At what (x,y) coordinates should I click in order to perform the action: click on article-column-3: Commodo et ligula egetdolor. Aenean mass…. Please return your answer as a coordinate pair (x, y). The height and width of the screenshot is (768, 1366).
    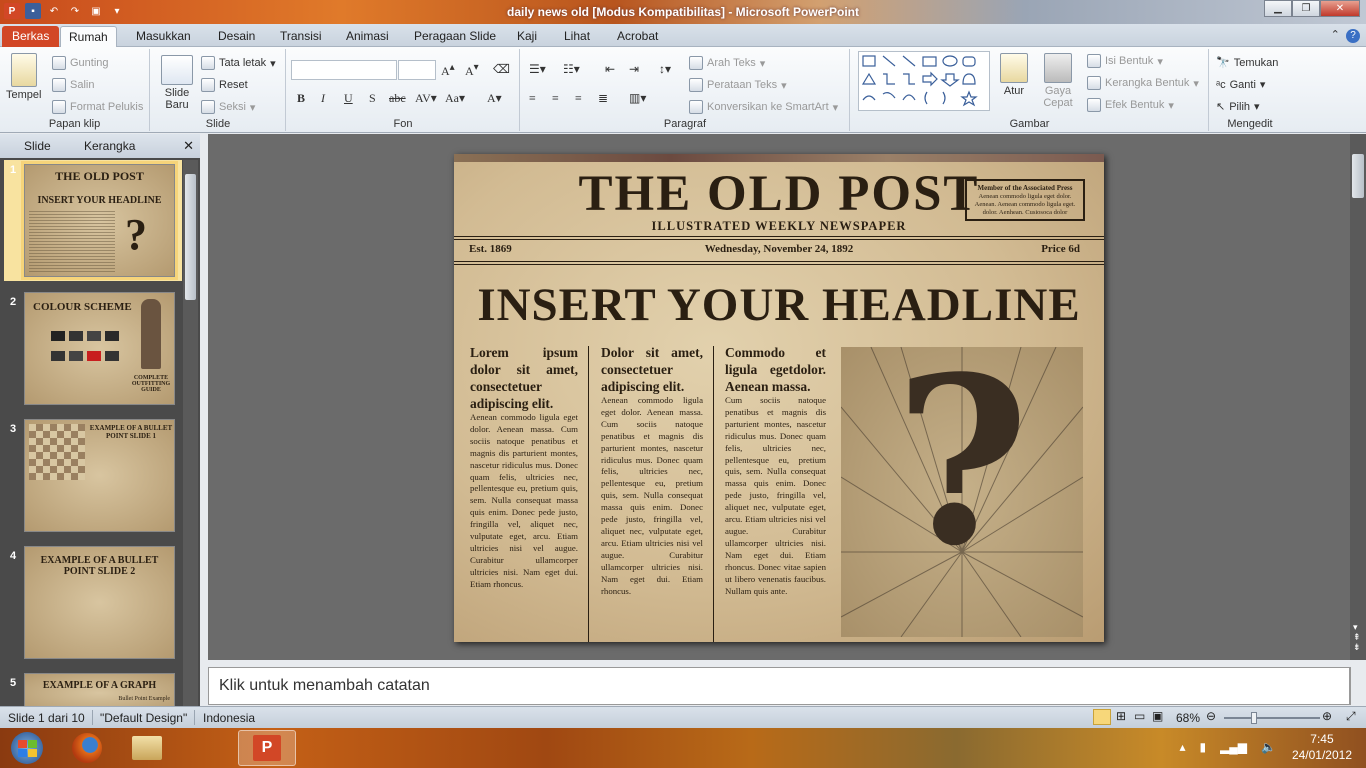
    Looking at the image, I should click on (775, 470).